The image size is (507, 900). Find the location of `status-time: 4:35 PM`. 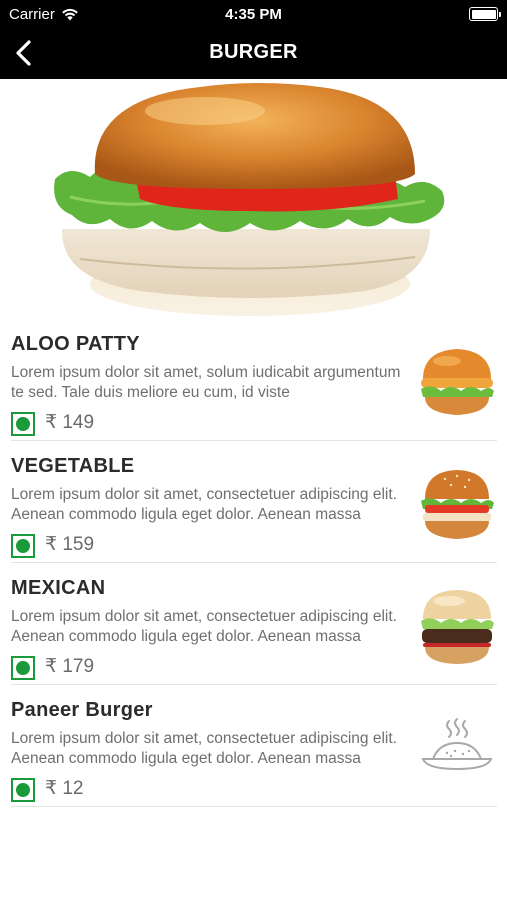

status-time: 4:35 PM is located at coordinates (253, 14).